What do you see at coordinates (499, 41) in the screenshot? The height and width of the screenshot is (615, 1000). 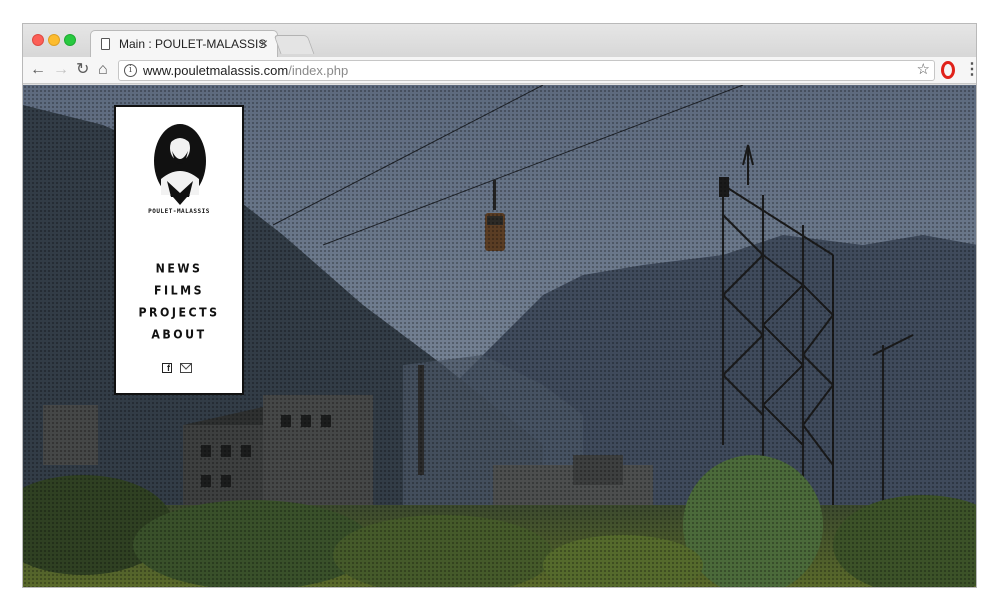 I see `tab-strip: Main : POULET-MALASSIS ×` at bounding box center [499, 41].